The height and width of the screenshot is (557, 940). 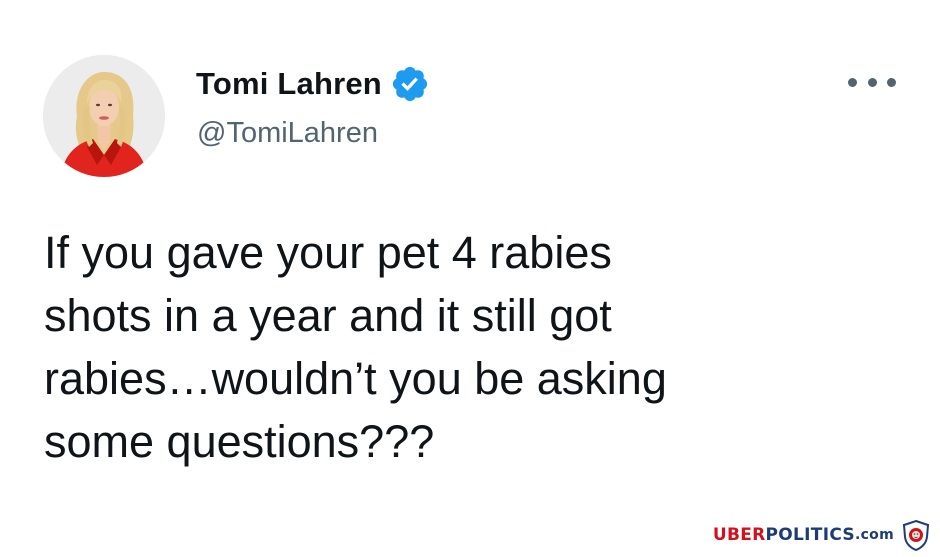 I want to click on watermark-domain: .com, so click(x=874, y=535).